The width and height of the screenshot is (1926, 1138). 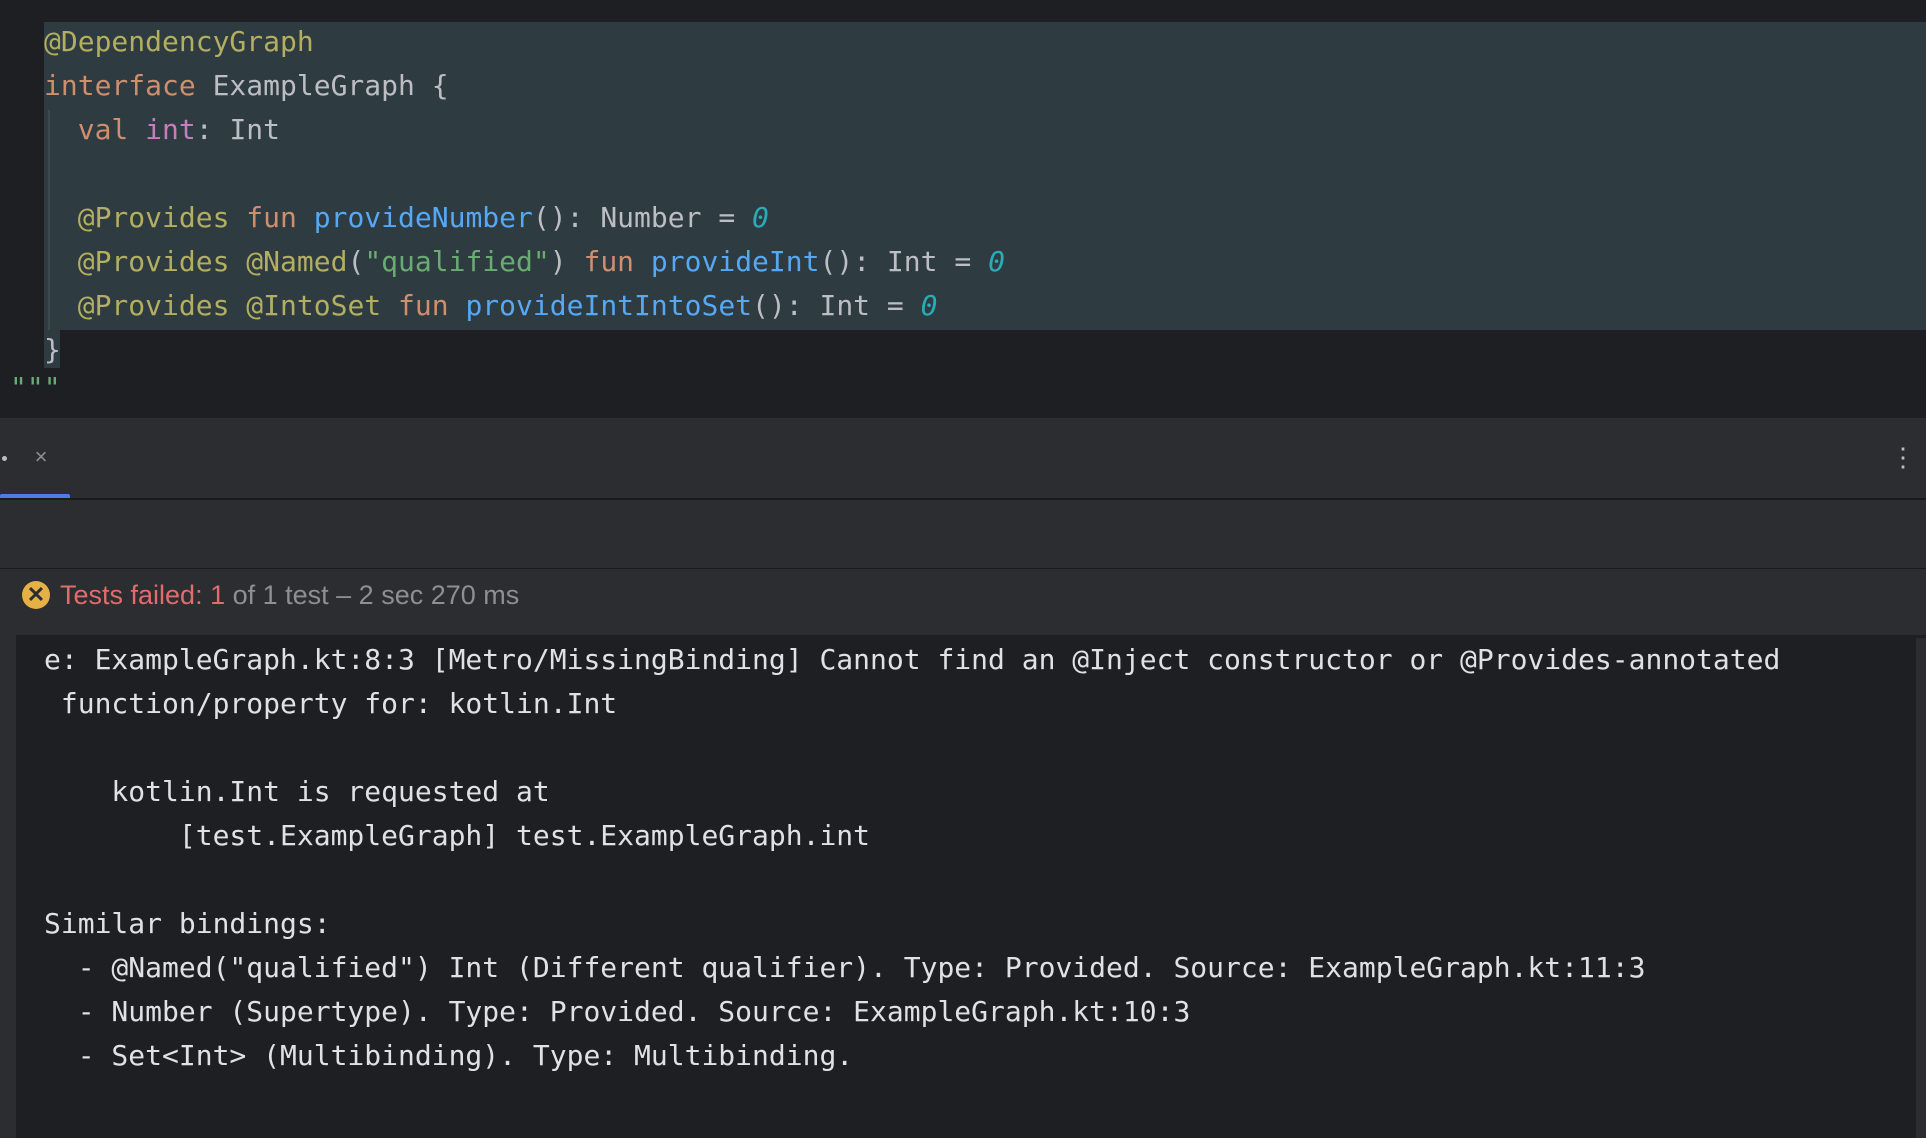 I want to click on code-token: "qualified", so click(x=457, y=261).